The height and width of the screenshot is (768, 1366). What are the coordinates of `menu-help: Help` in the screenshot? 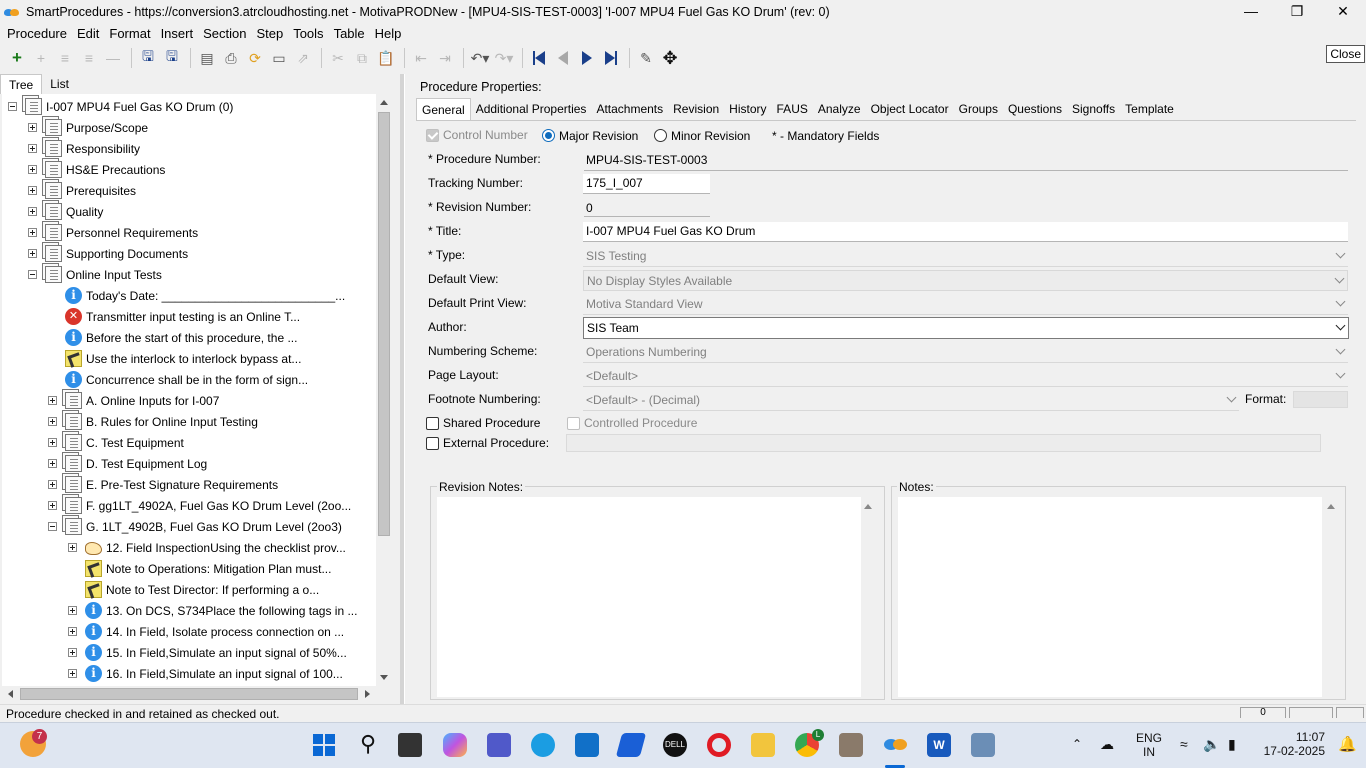 It's located at (388, 33).